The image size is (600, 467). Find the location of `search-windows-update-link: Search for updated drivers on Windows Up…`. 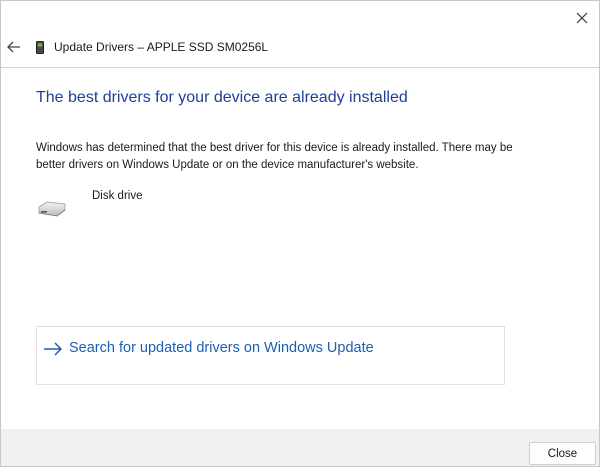

search-windows-update-link: Search for updated drivers on Windows Up… is located at coordinates (270, 355).